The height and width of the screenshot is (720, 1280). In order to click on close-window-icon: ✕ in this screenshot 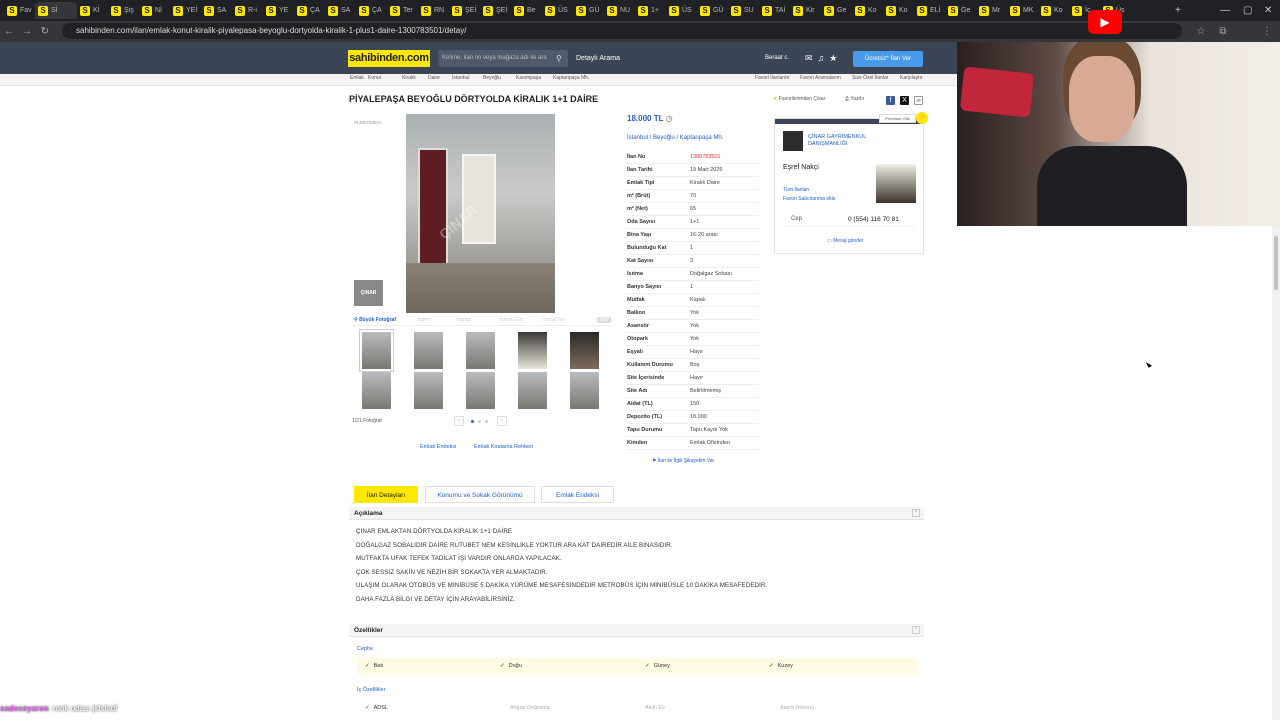, I will do `click(1268, 10)`.